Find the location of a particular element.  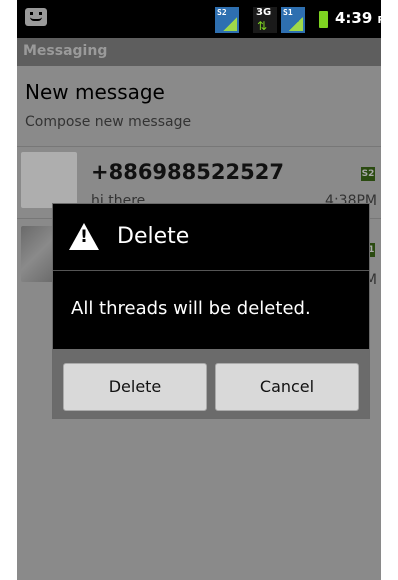

compose-hint: Compose new message is located at coordinates (108, 122).